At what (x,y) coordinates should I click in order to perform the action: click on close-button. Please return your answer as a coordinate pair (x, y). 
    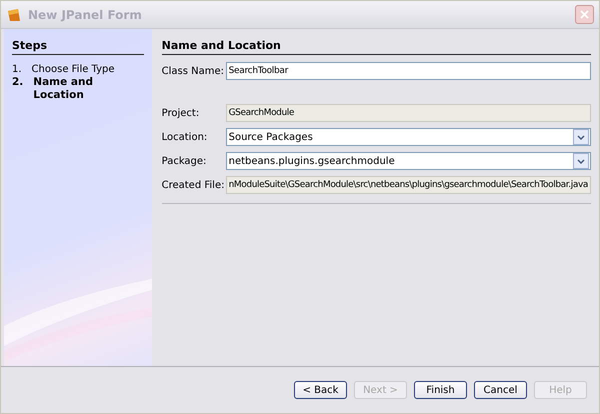
    Looking at the image, I should click on (584, 14).